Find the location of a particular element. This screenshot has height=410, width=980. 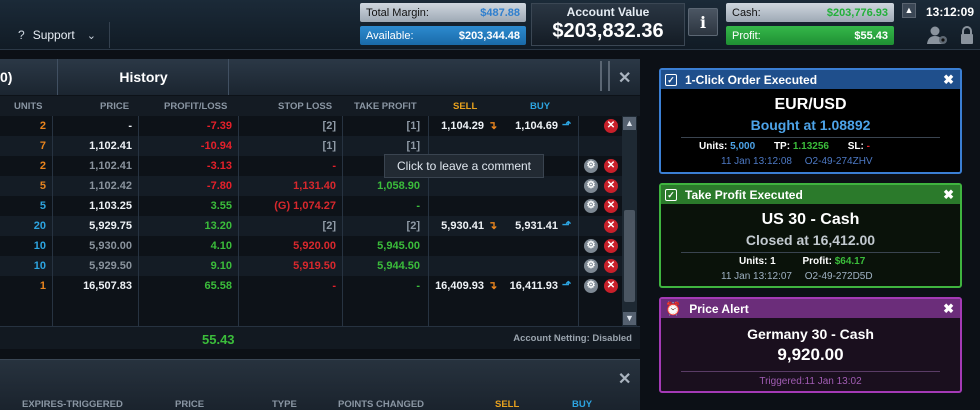

cell-units: 5 is located at coordinates (42, 206).